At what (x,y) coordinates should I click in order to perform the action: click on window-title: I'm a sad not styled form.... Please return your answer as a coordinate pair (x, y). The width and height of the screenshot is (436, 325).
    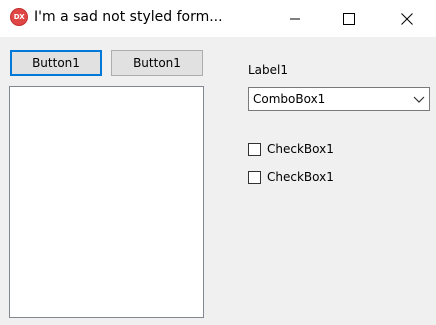
    Looking at the image, I should click on (128, 17).